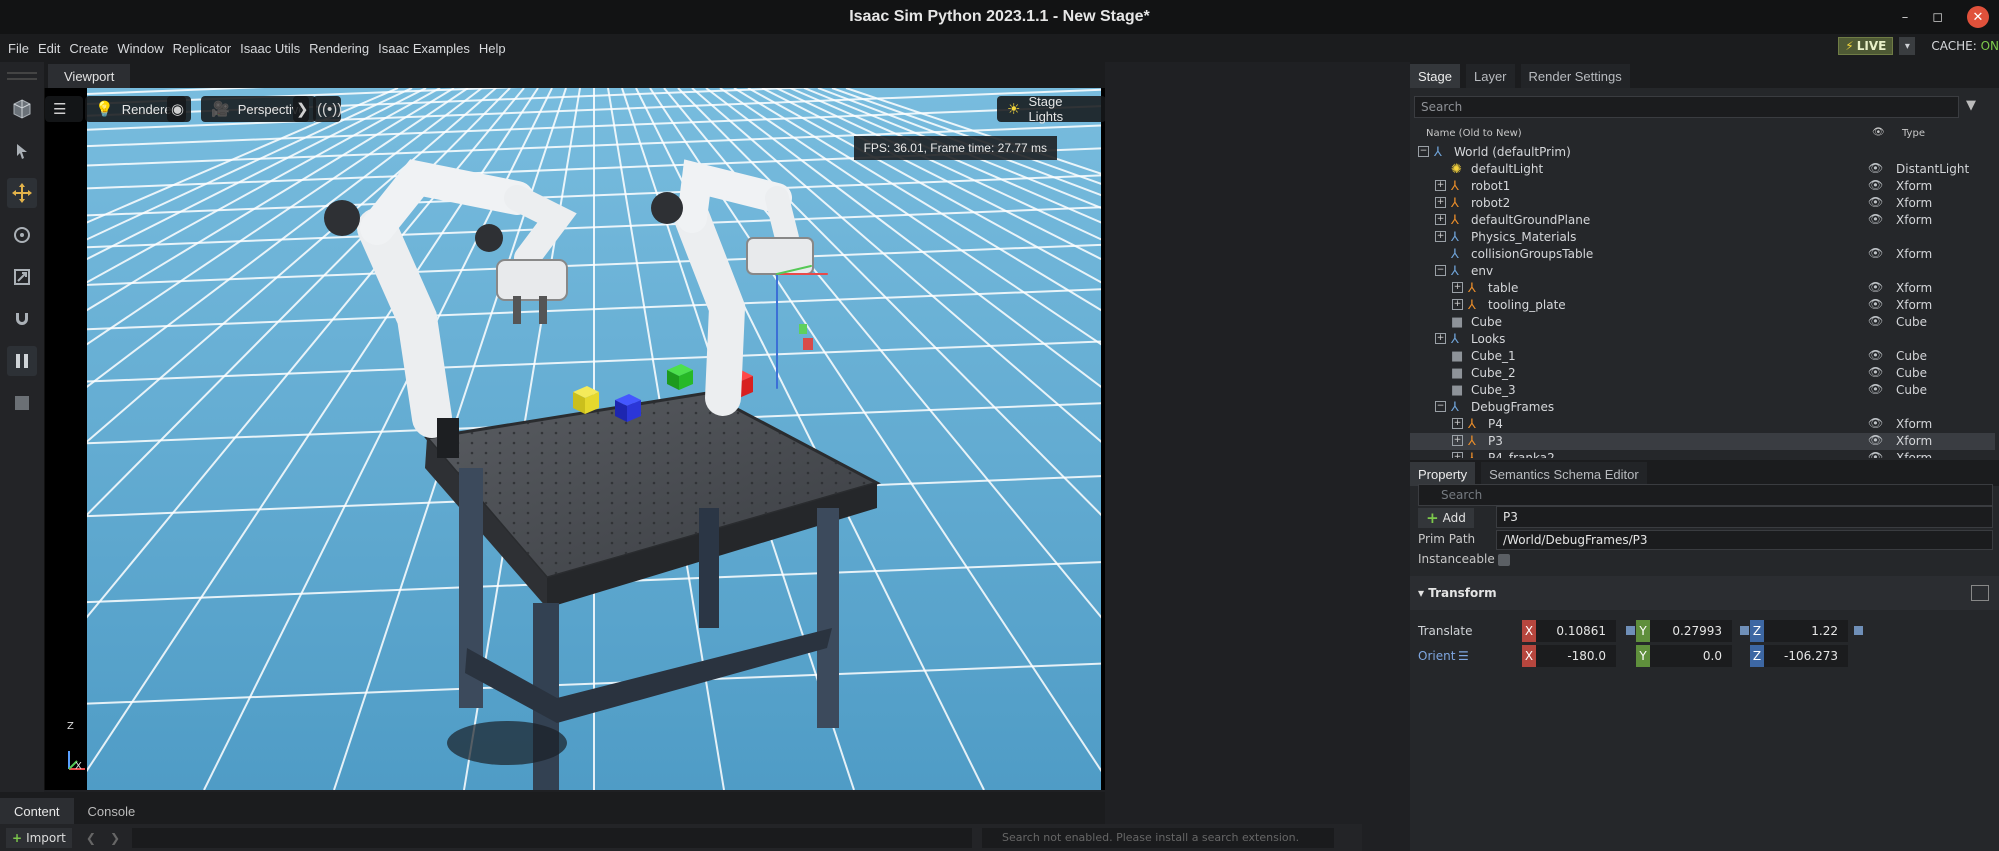  I want to click on stage-row-p4-franka2: + ⅄ P4_franka2 👁 Xform, so click(1702, 454).